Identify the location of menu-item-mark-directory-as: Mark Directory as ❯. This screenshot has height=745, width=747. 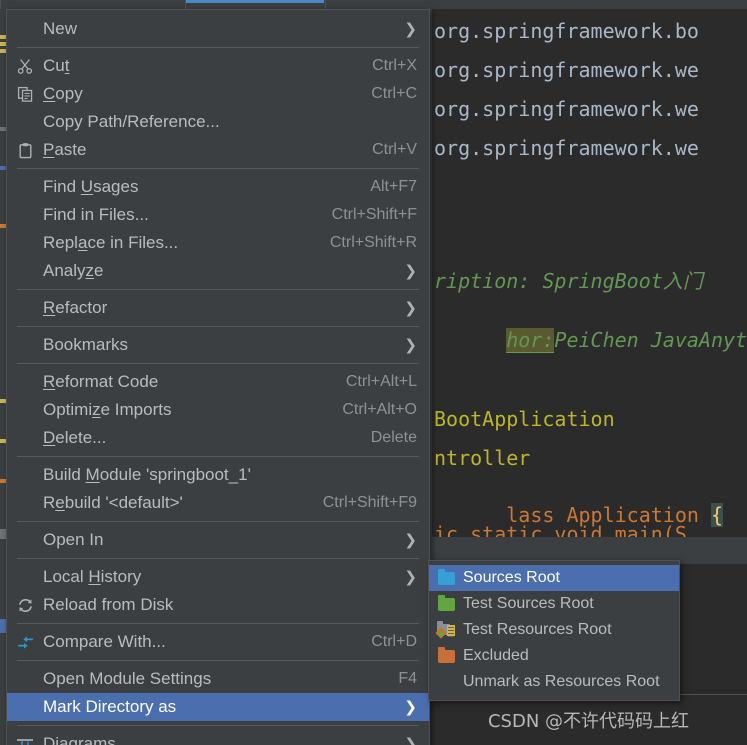
(218, 707).